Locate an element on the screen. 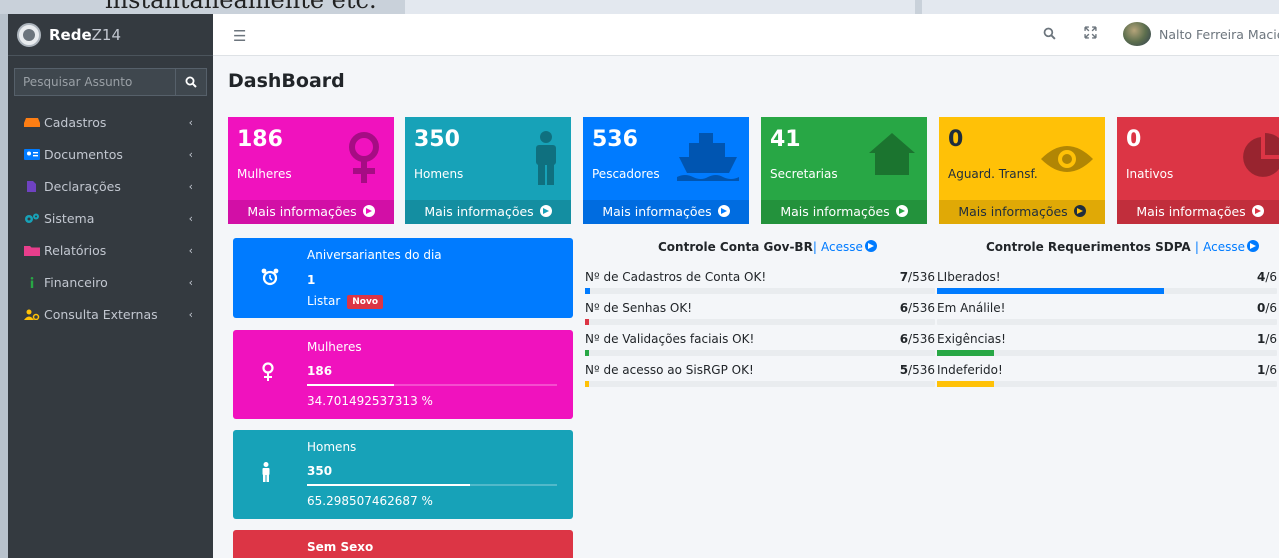  avatar is located at coordinates (1137, 34).